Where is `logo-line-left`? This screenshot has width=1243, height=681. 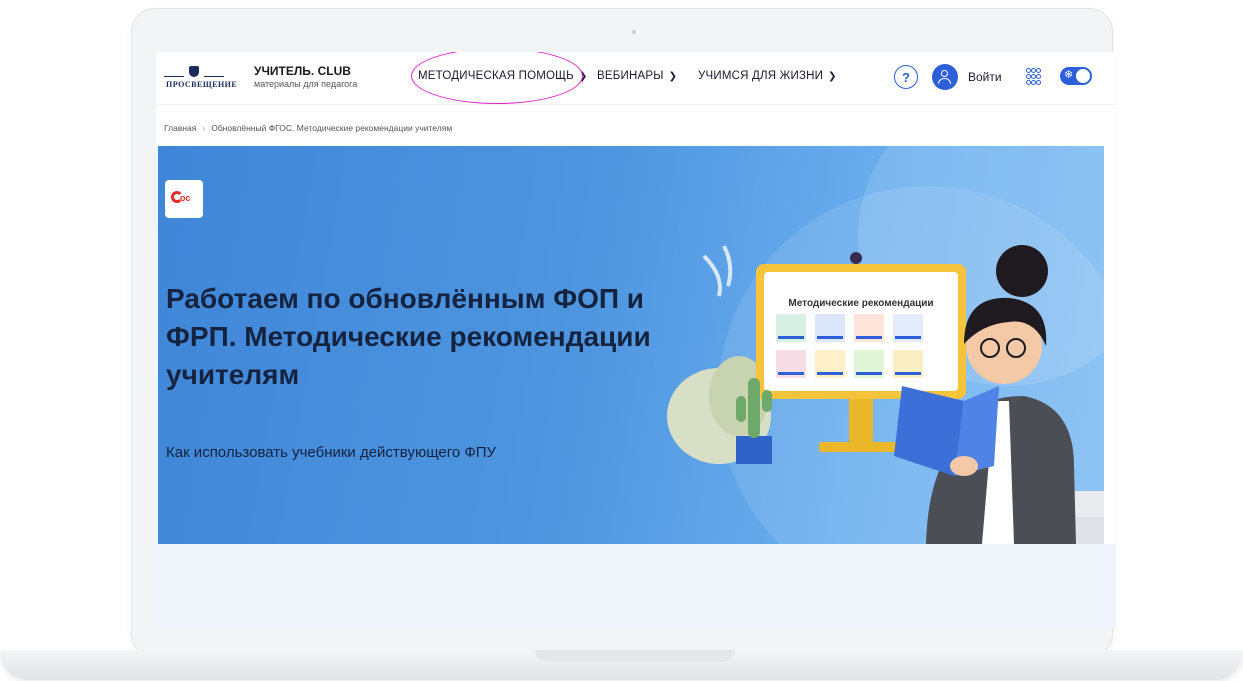
logo-line-left is located at coordinates (174, 76).